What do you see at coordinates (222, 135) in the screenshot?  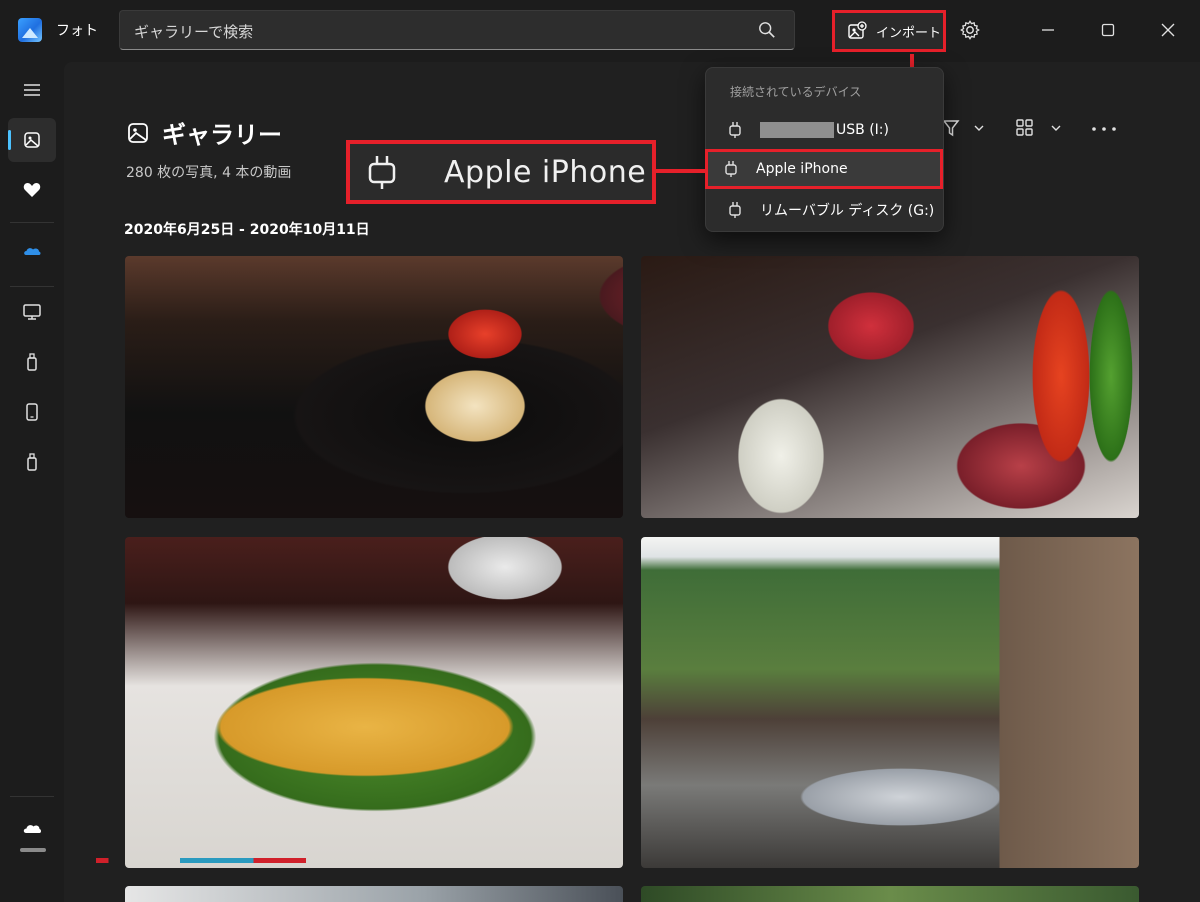 I see `page-title: ギャラリー` at bounding box center [222, 135].